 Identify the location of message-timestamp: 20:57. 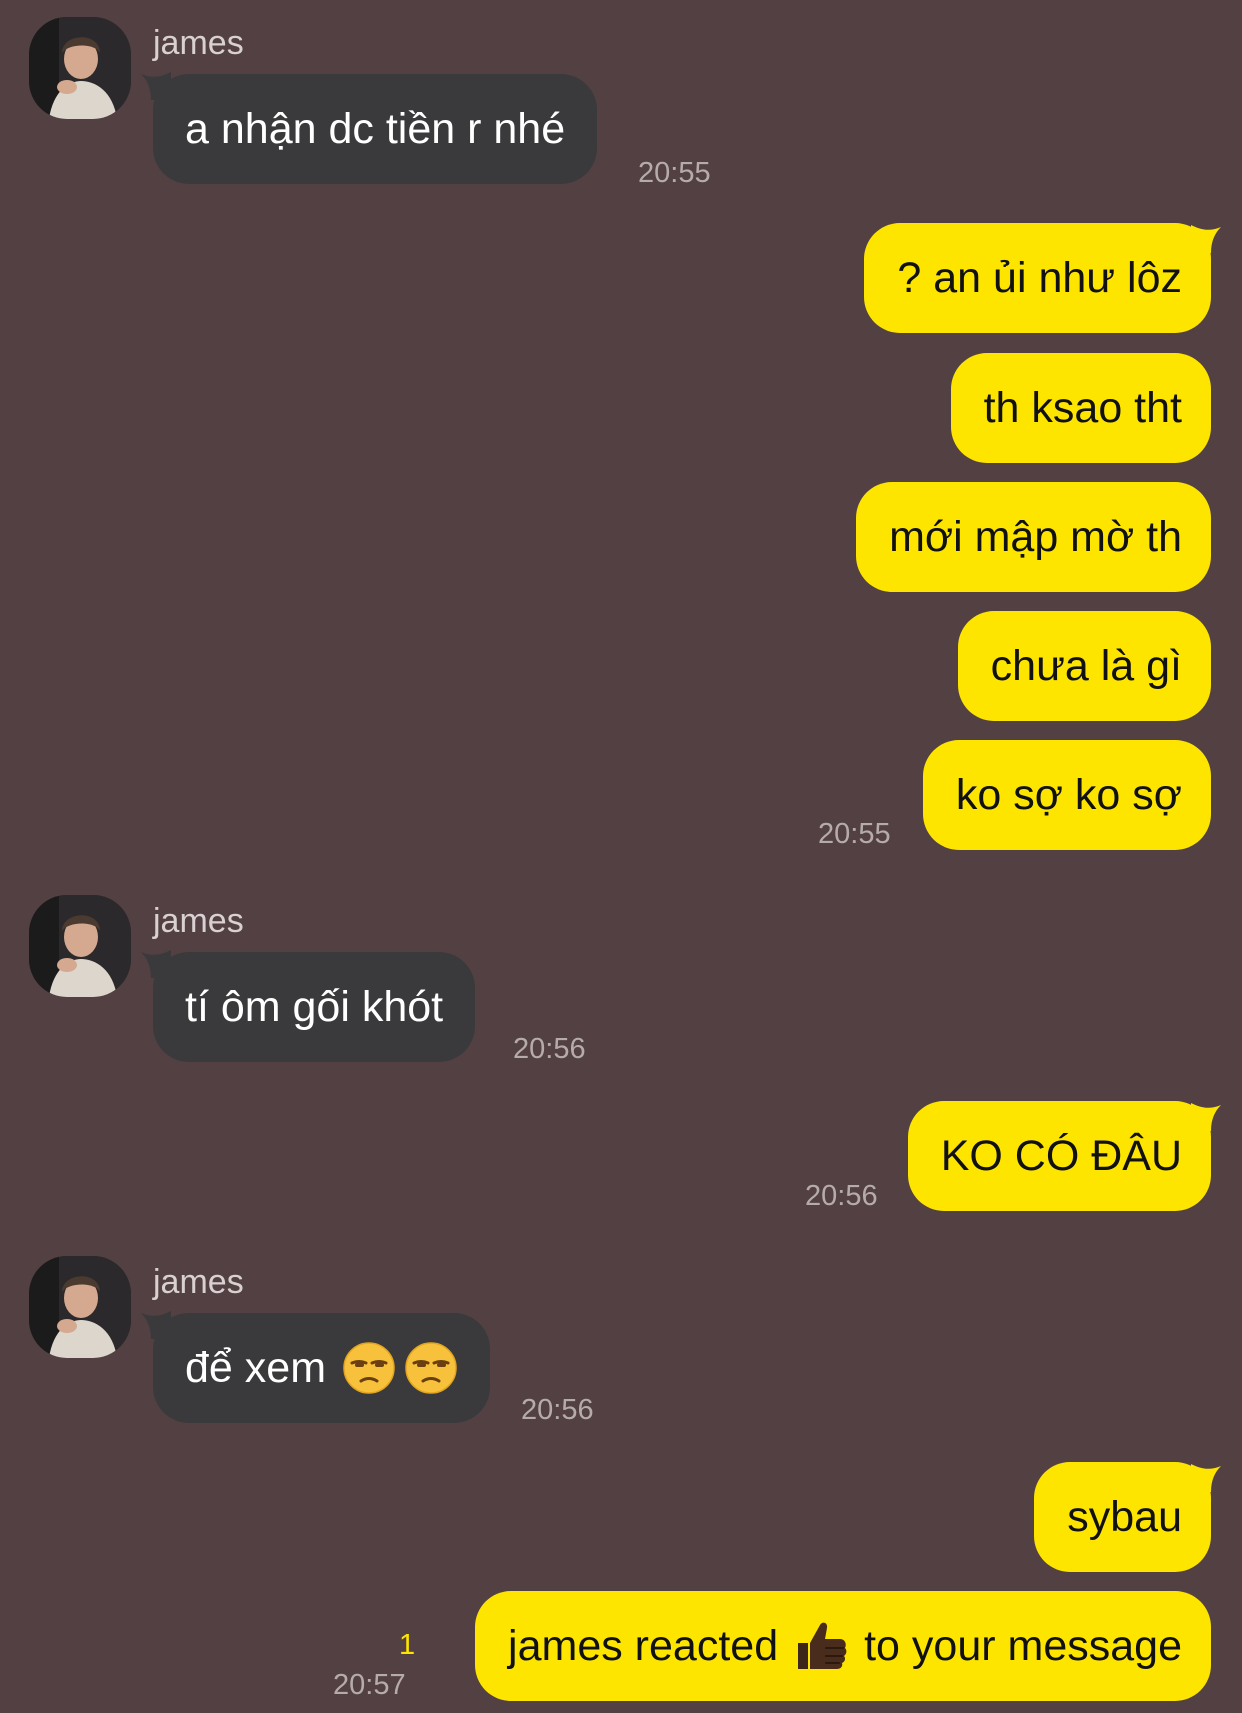
(369, 1685).